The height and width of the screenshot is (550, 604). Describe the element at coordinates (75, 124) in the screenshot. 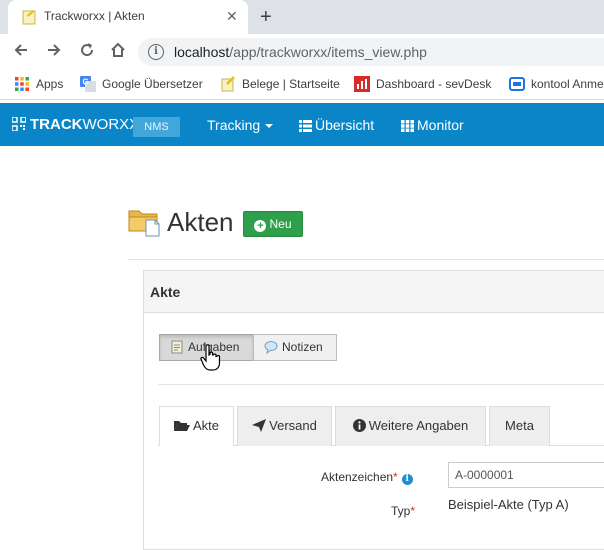

I see `brand-logo: TRACKWORXX` at that location.